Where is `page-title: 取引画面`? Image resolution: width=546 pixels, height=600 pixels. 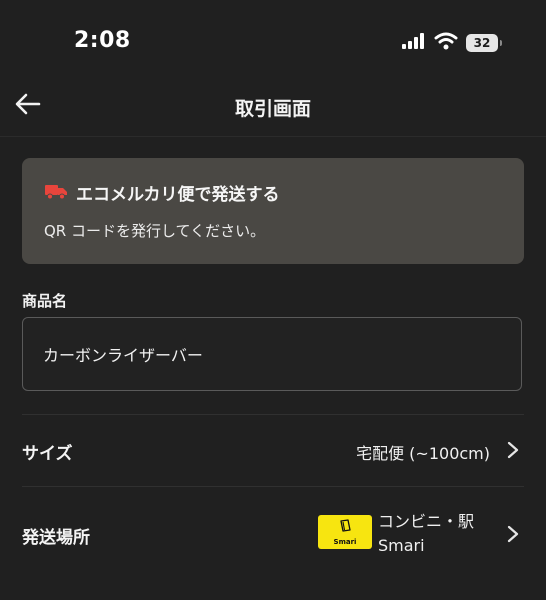
page-title: 取引画面 is located at coordinates (272, 109).